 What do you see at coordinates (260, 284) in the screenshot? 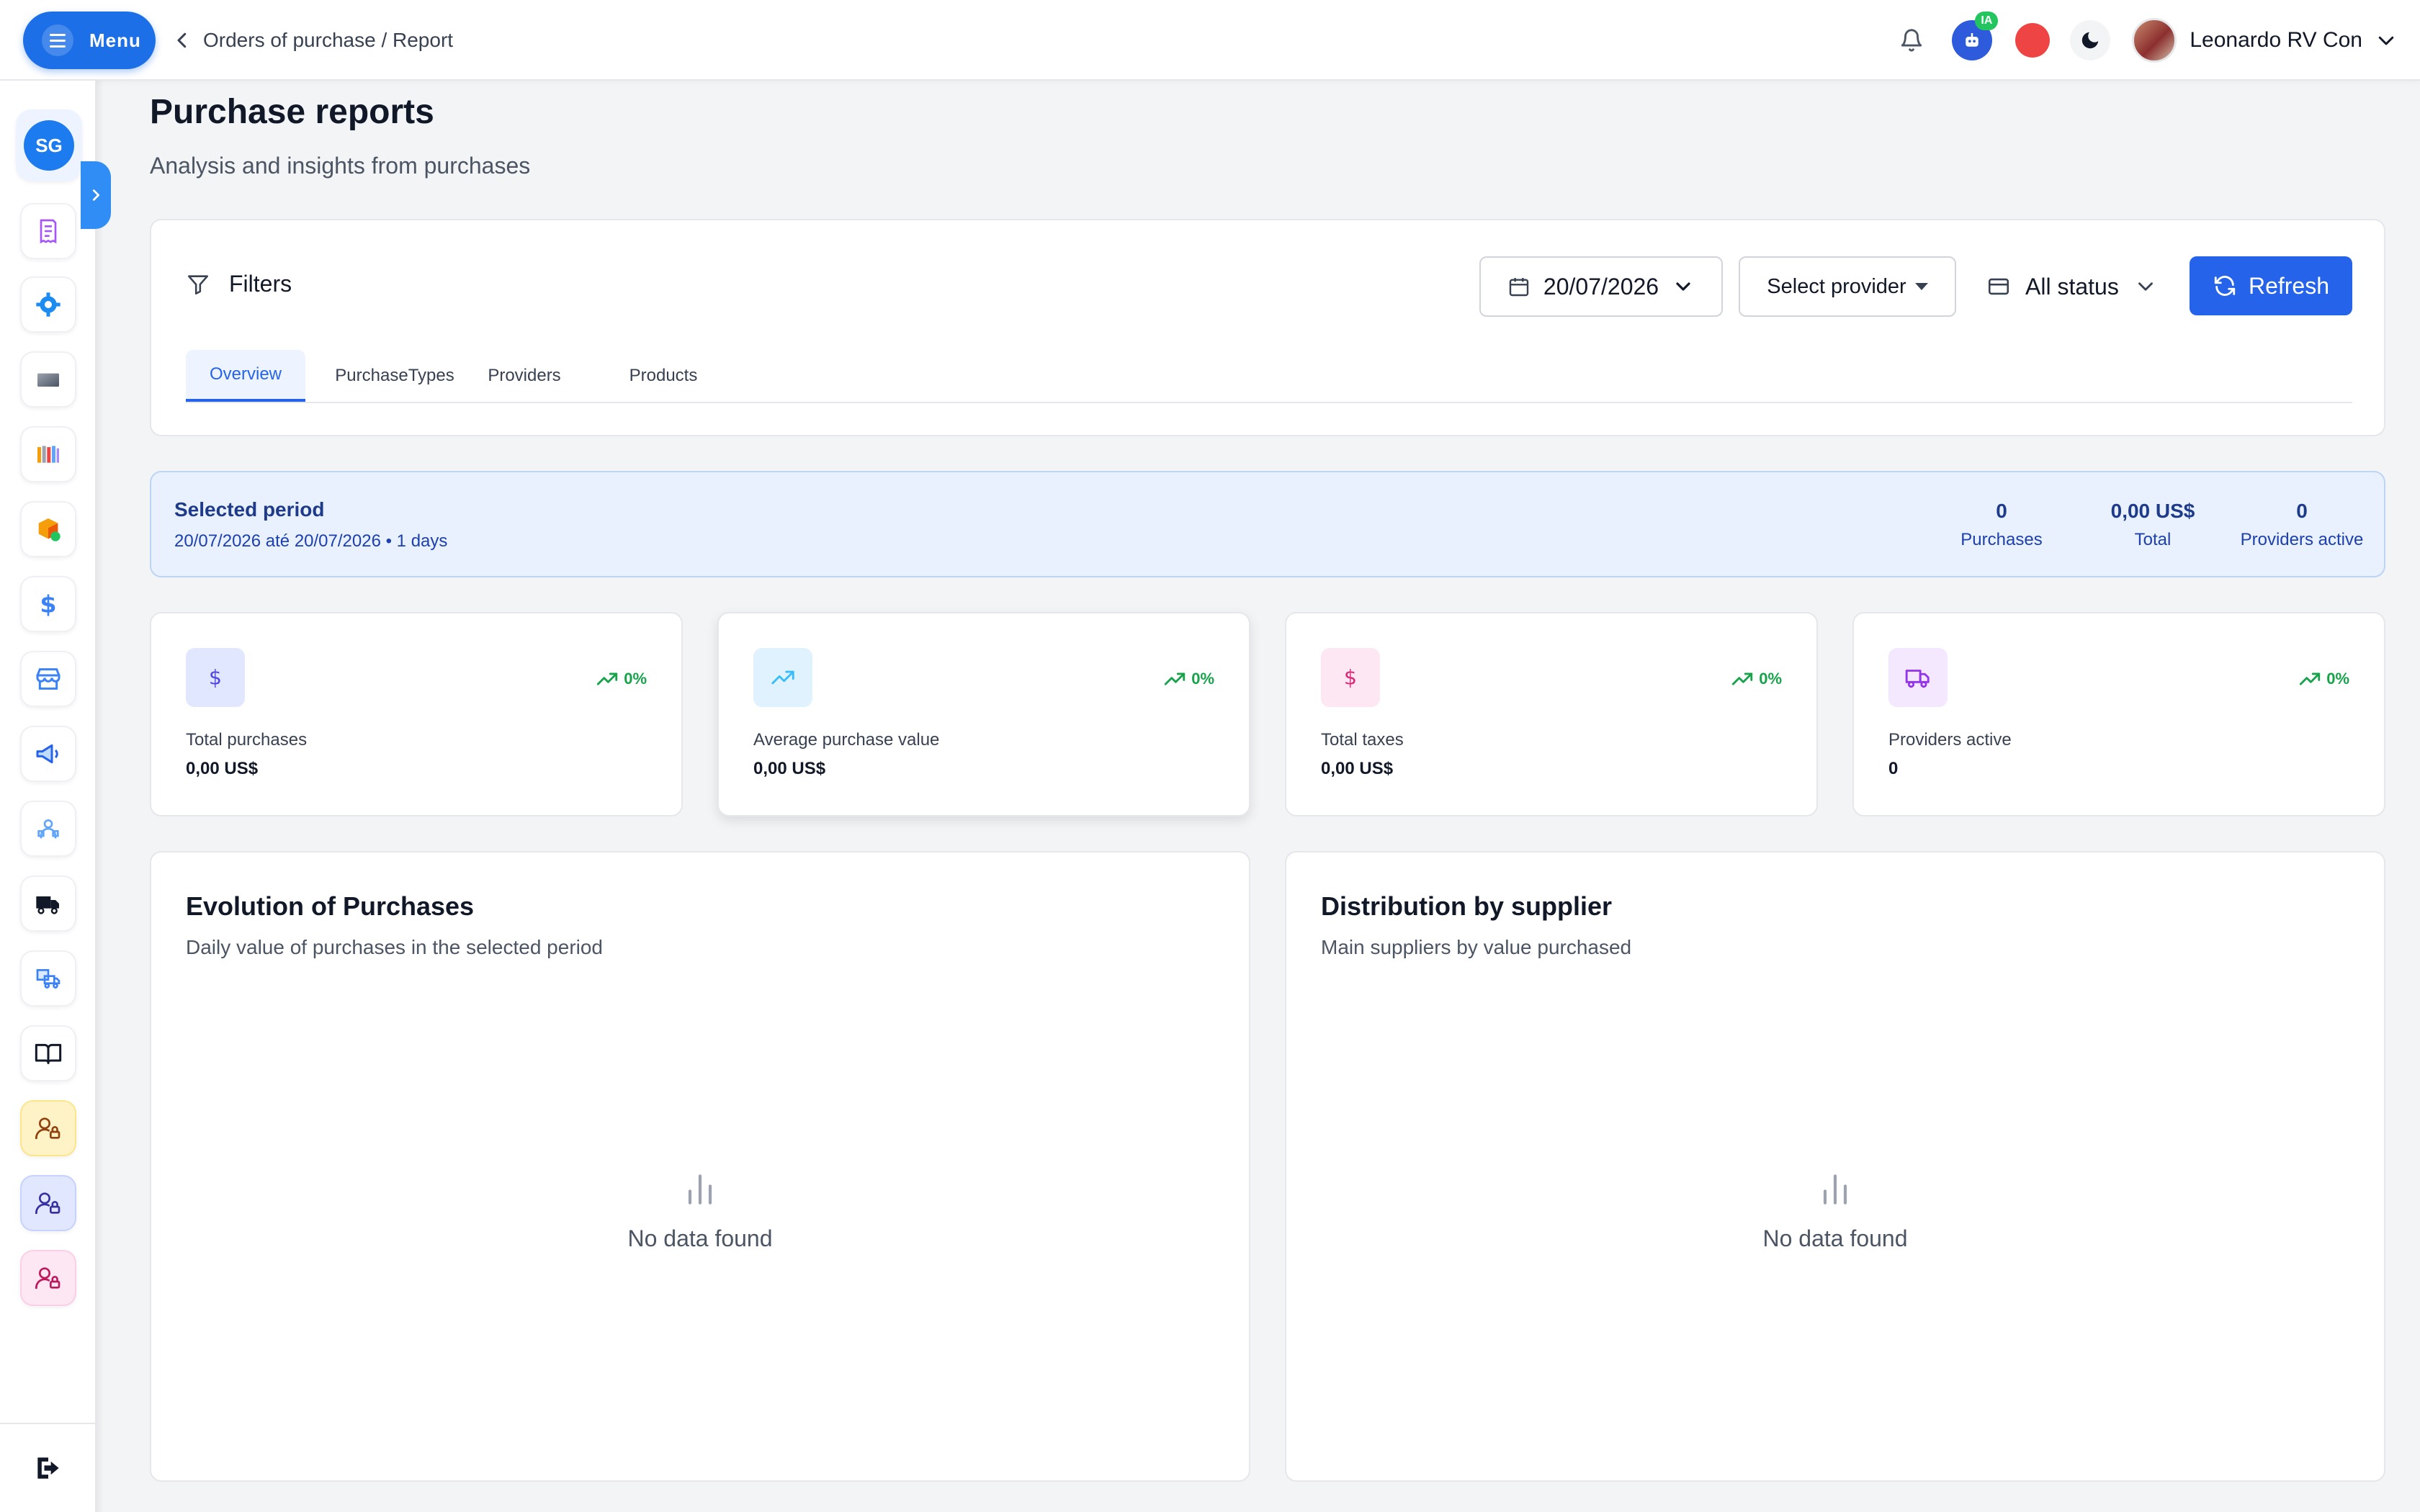
I see `filters-label: Filters` at bounding box center [260, 284].